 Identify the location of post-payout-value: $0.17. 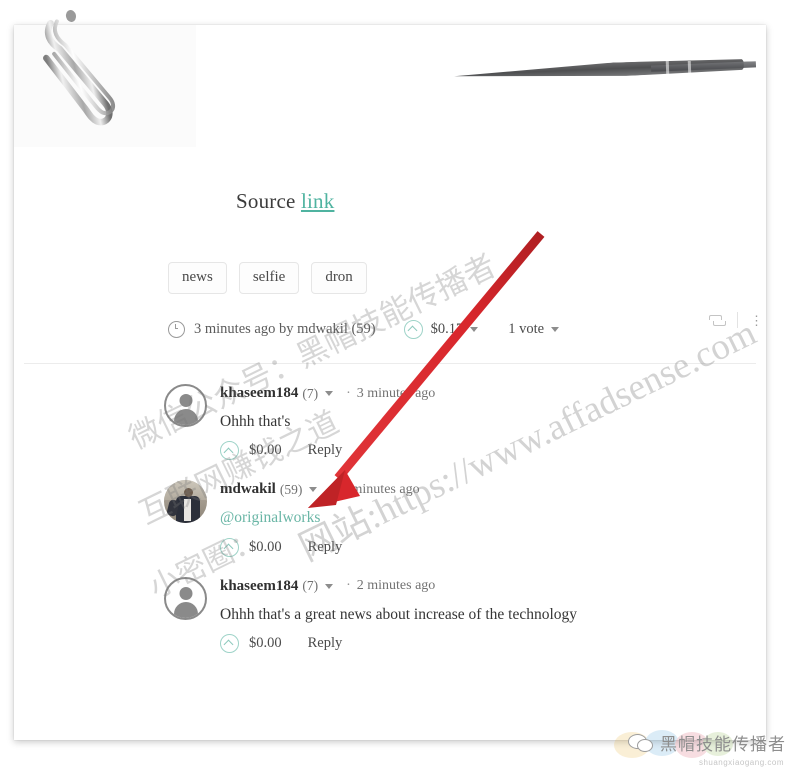
(447, 328).